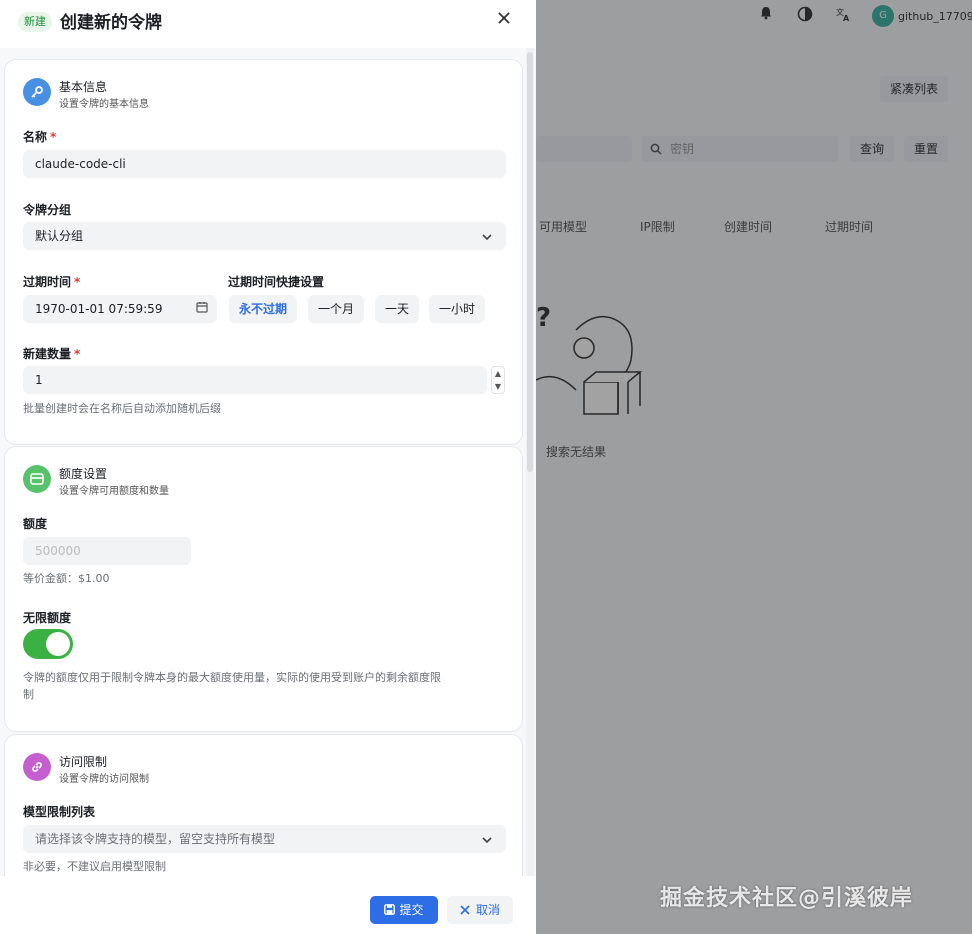  Describe the element at coordinates (99, 309) in the screenshot. I see `expire-datetime-value: 1970-01-01 07:59:59` at that location.